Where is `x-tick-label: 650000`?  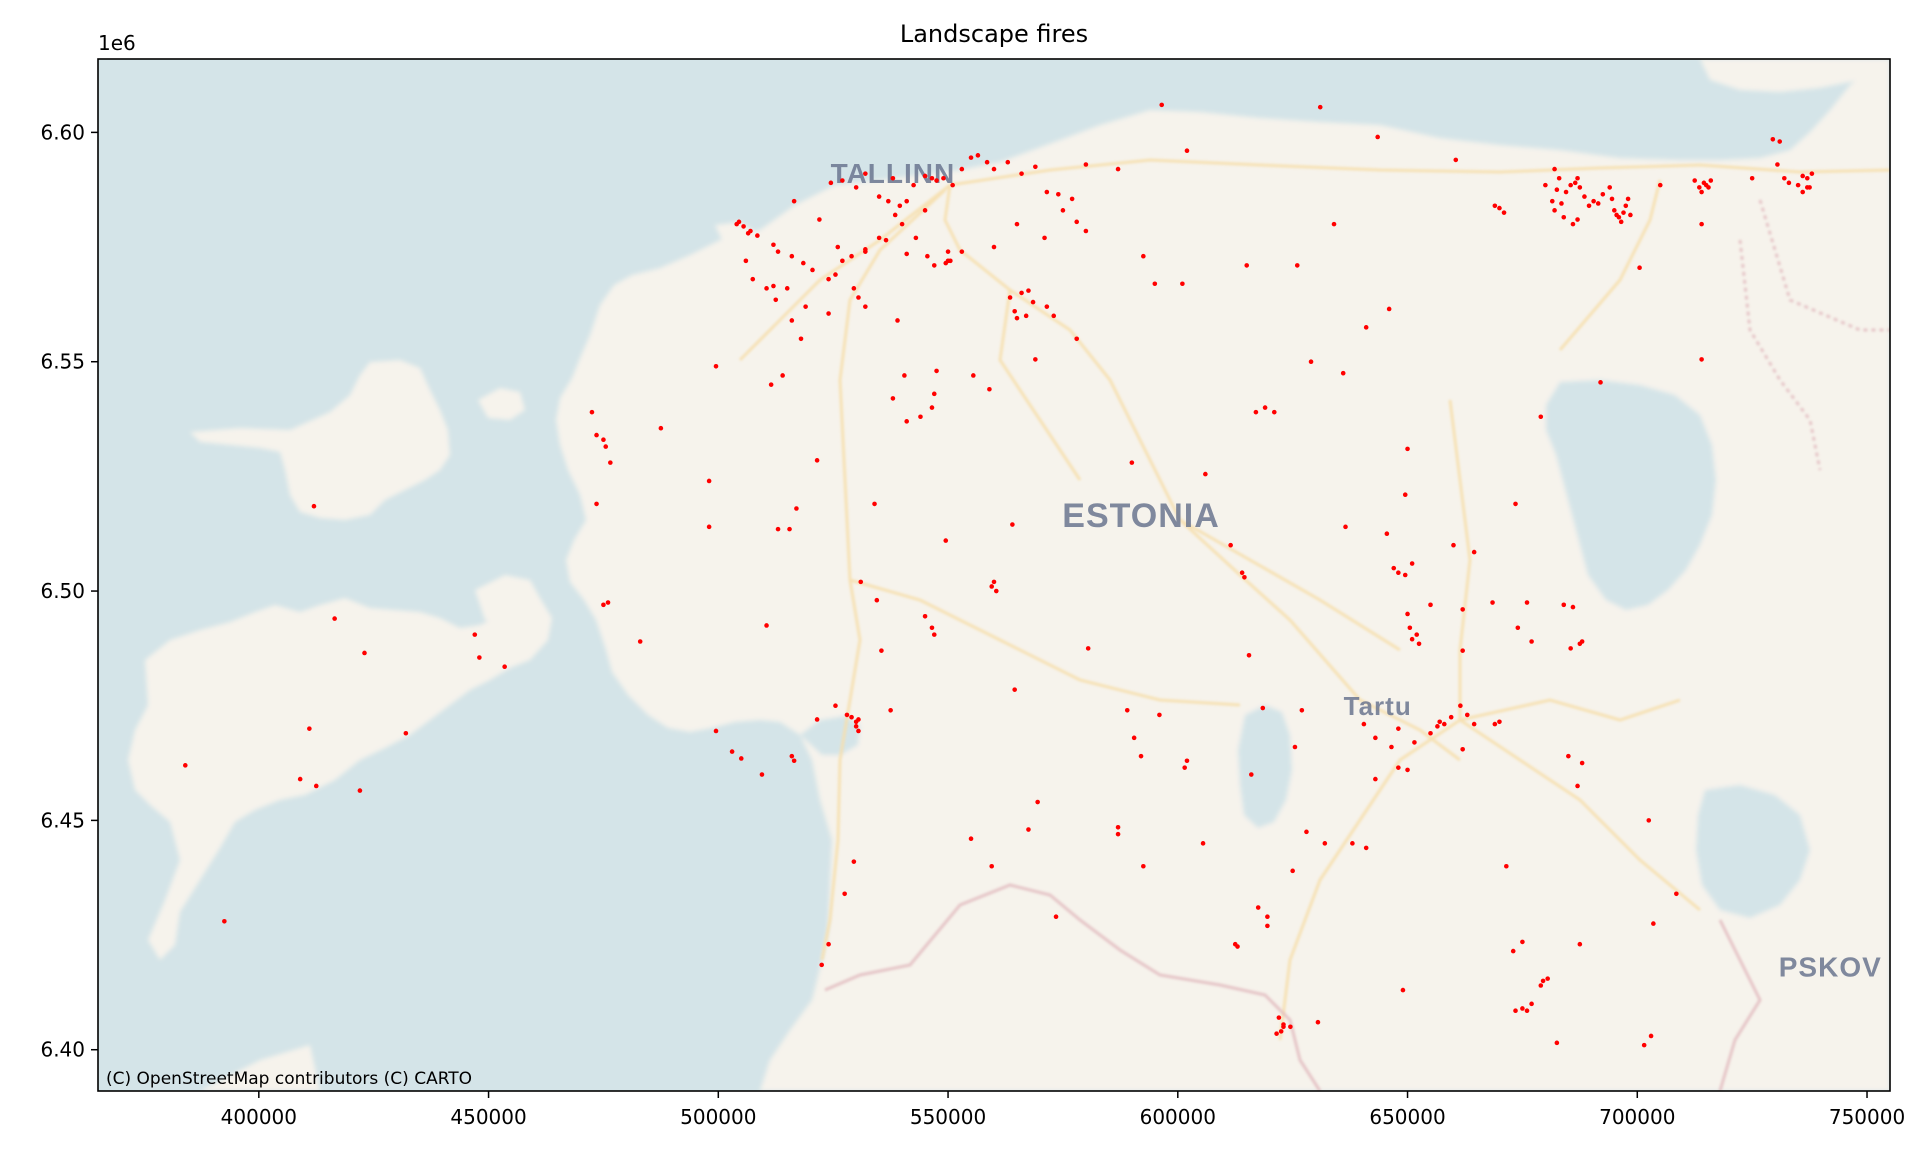
x-tick-label: 650000 is located at coordinates (1407, 1117).